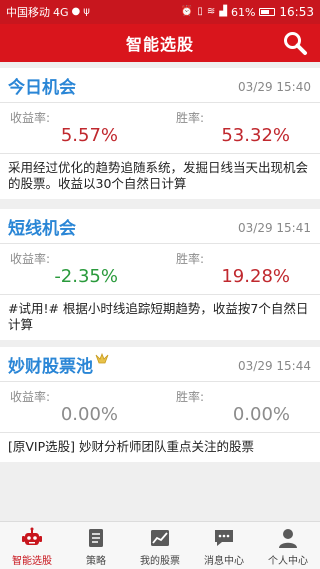  What do you see at coordinates (160, 364) in the screenshot?
I see `card-header: 妙财股票池 03/29 15:44` at bounding box center [160, 364].